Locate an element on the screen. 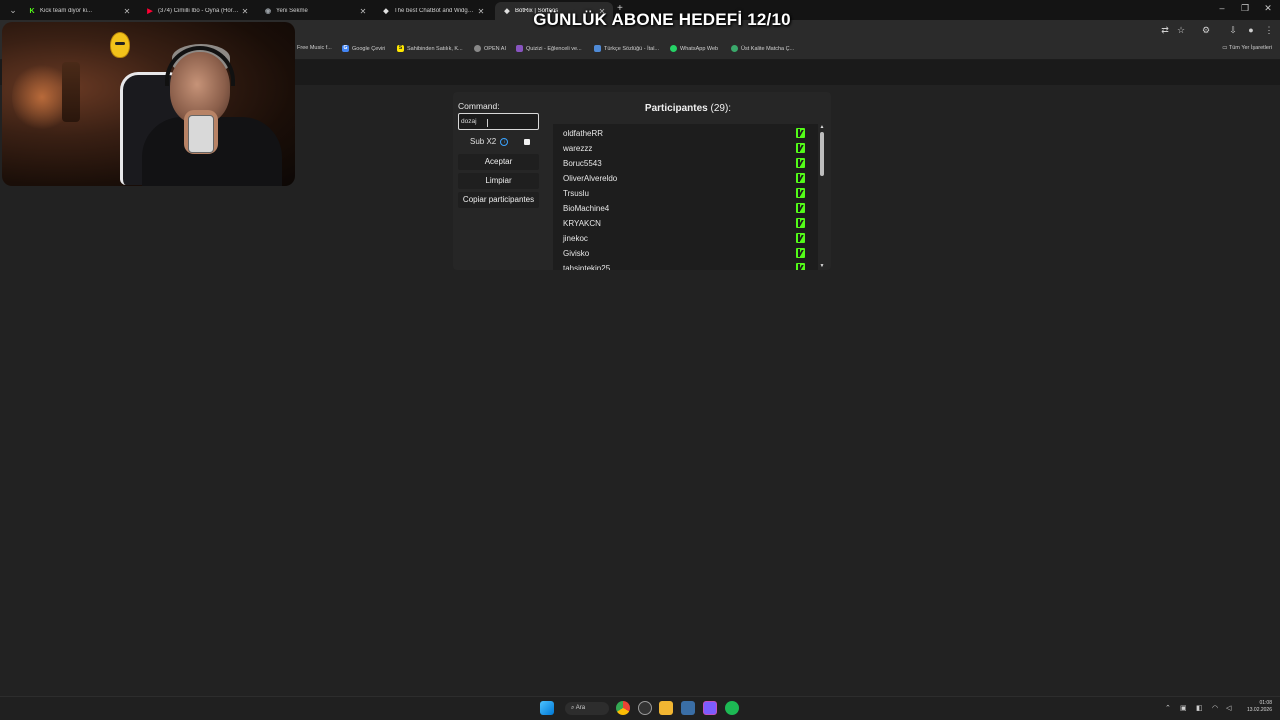  kick-icon: K is located at coordinates (32, 11).